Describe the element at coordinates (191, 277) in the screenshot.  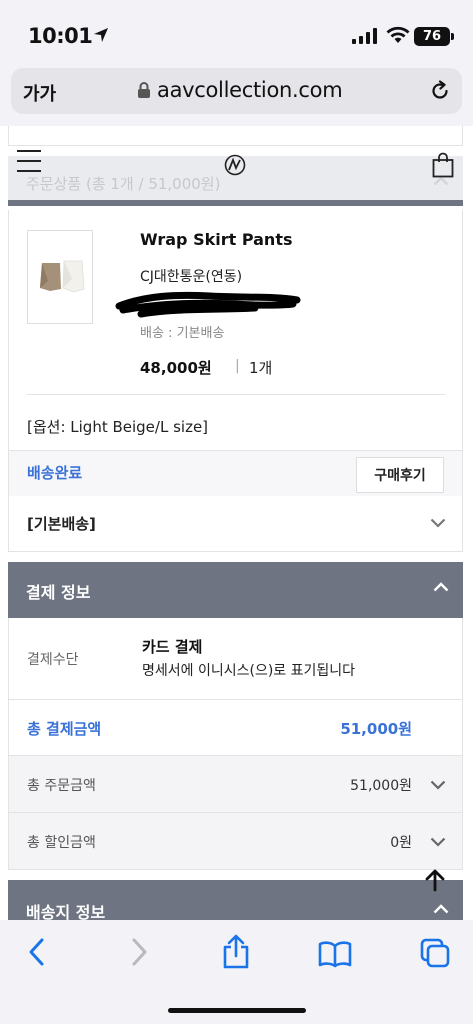
I see `courier-name: CJ대한통운(연동)` at that location.